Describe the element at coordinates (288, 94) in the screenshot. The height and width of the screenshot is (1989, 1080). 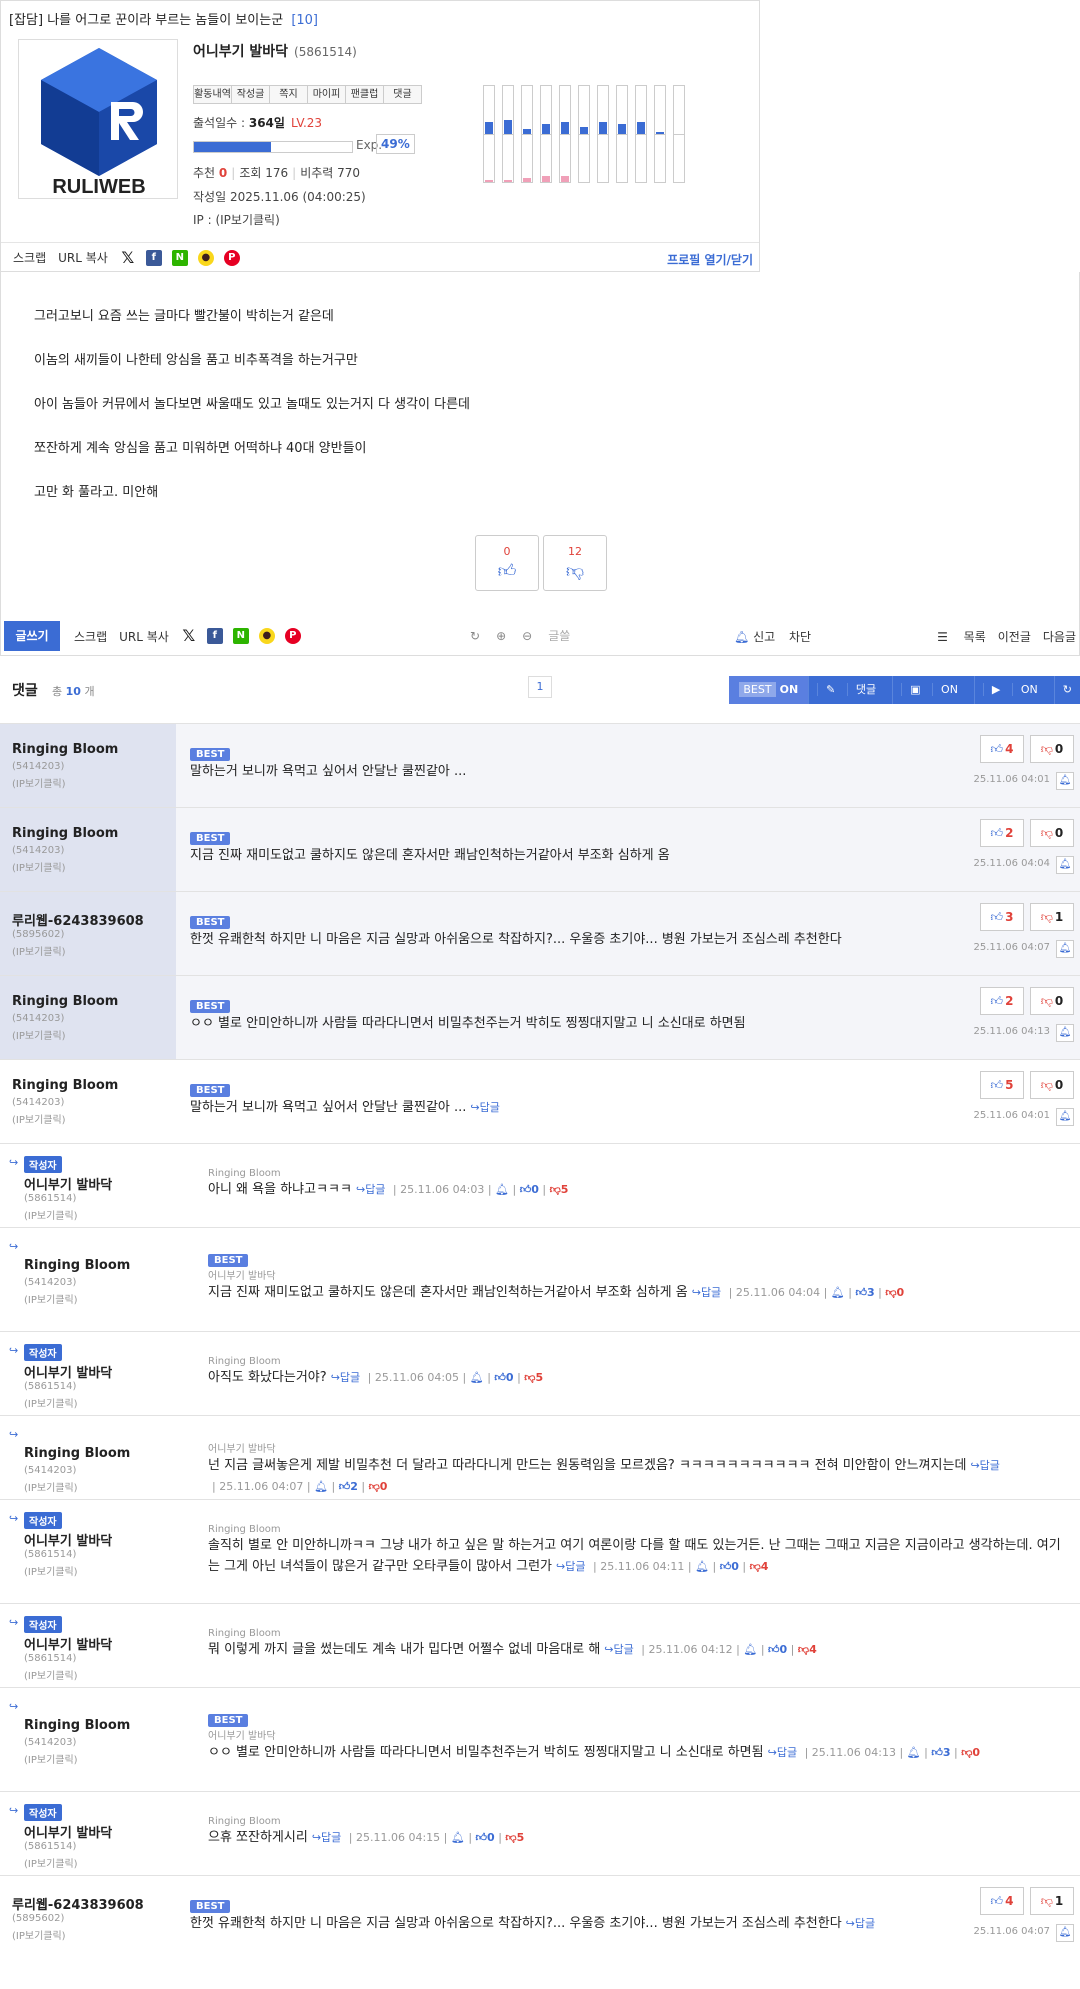
I see `author-tab: 쪽지` at that location.